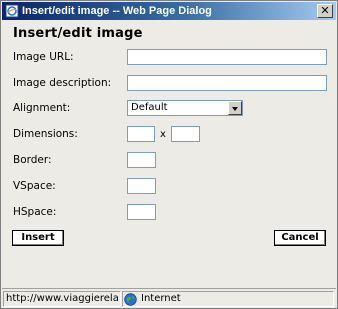 The height and width of the screenshot is (309, 338). I want to click on insert-button: Insert, so click(38, 238).